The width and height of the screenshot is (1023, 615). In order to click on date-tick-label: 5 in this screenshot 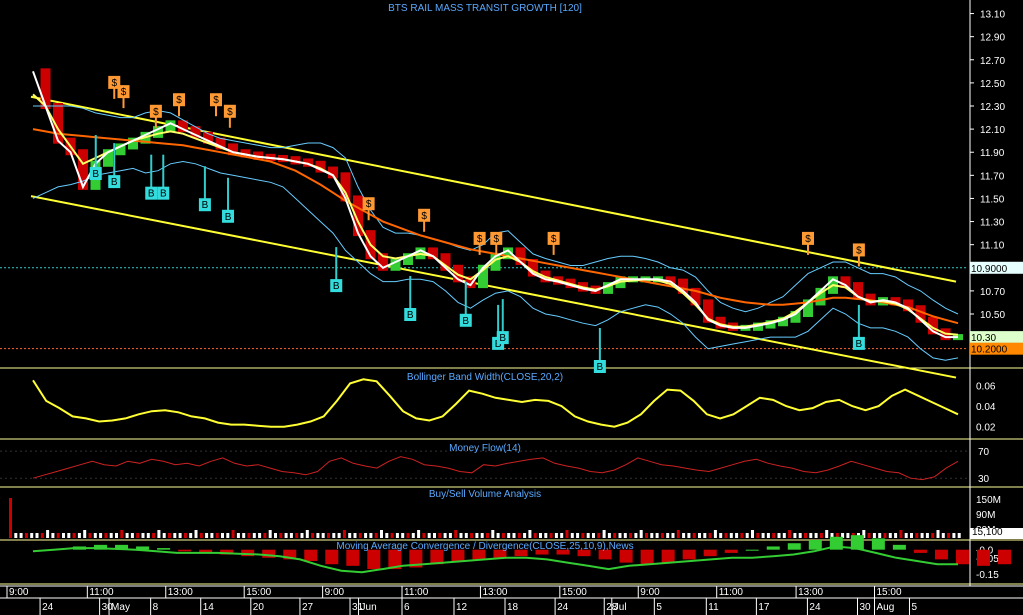, I will do `click(659, 607)`.